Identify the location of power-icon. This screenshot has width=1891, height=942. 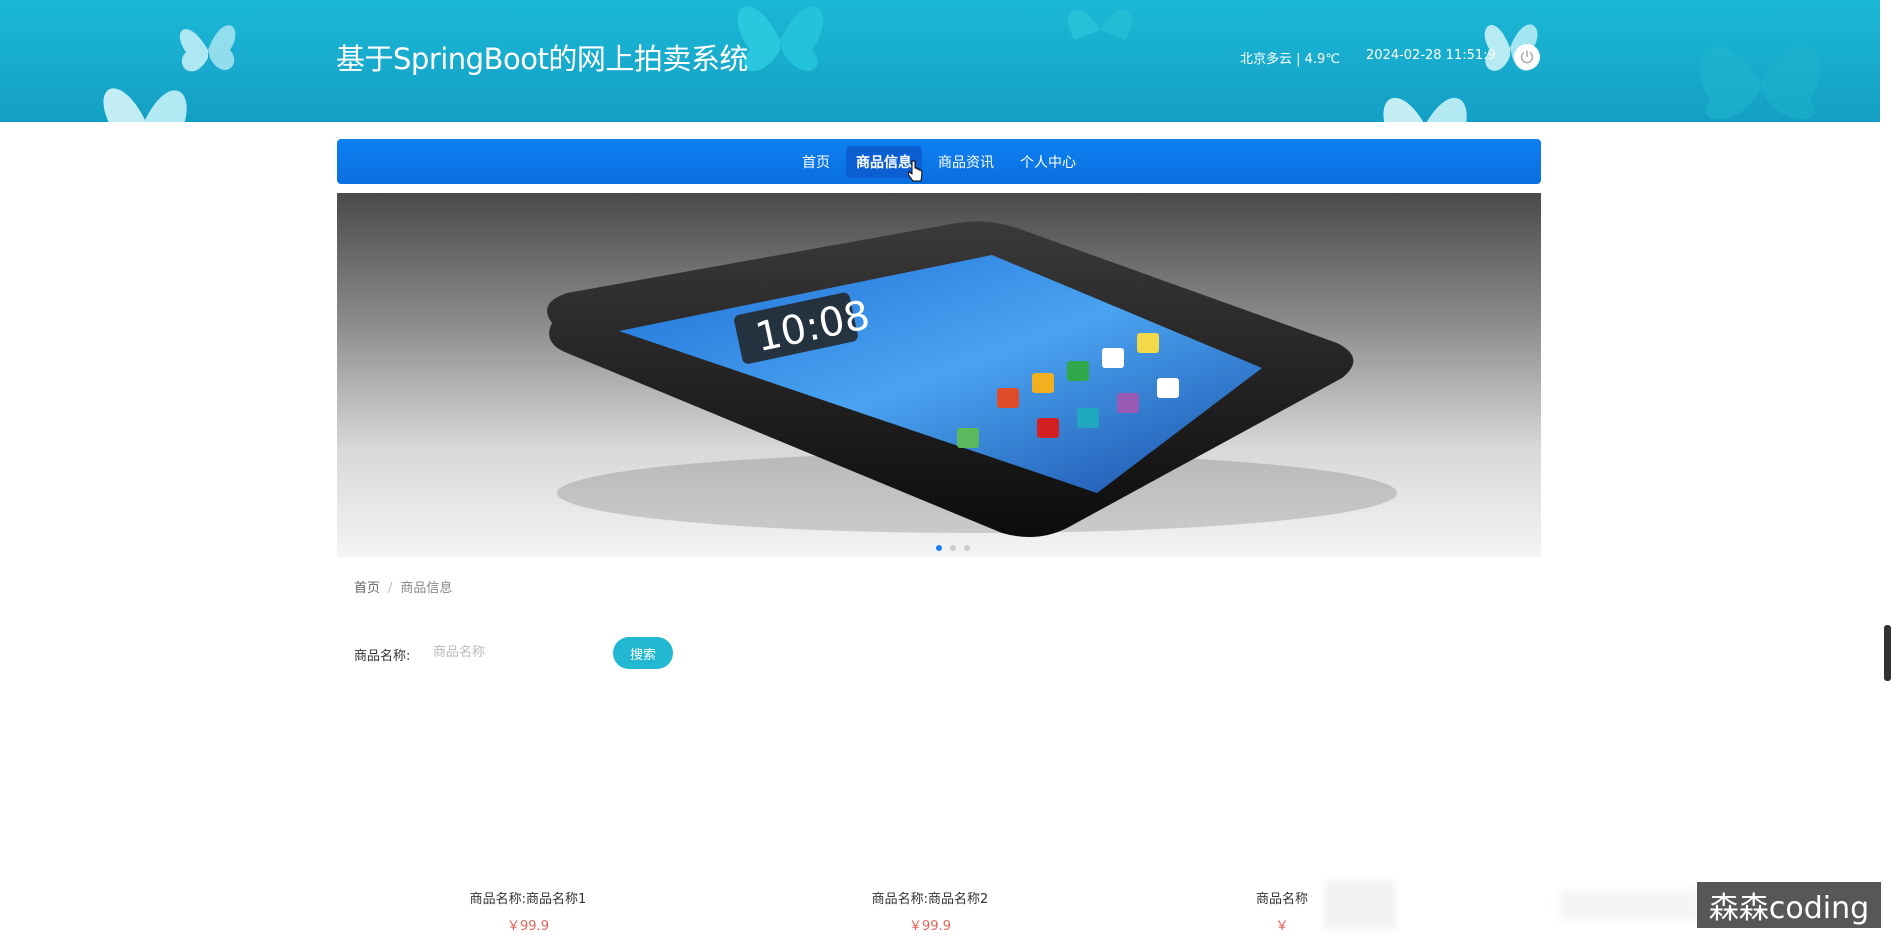
(1527, 57).